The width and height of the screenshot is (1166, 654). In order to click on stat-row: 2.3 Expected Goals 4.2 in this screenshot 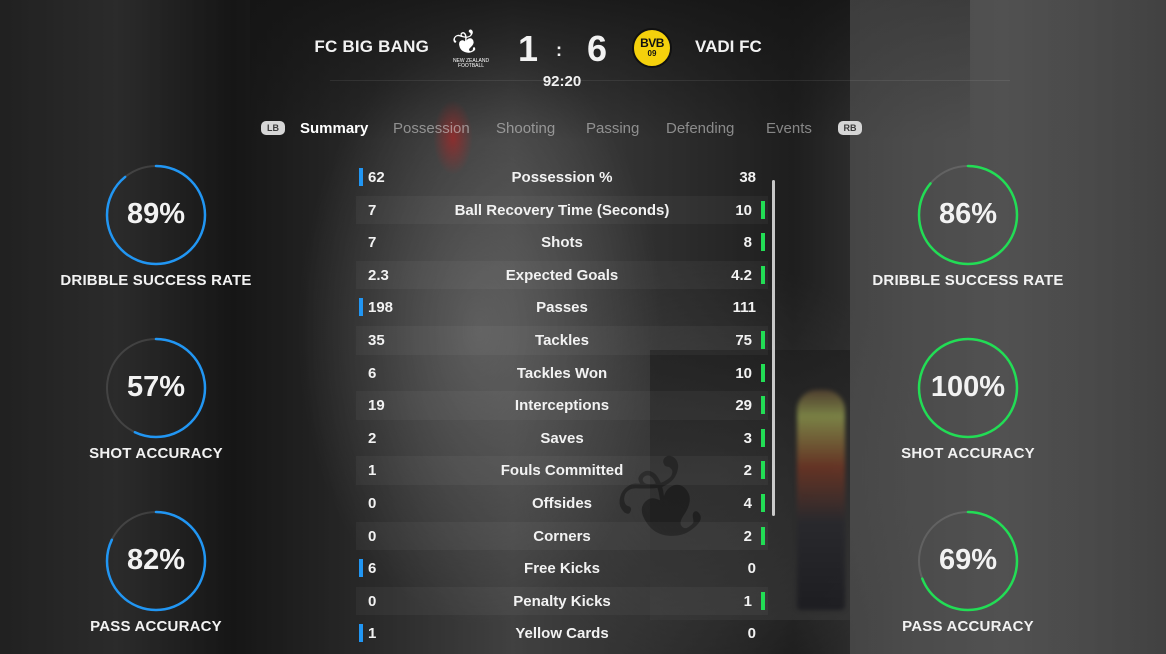, I will do `click(562, 275)`.